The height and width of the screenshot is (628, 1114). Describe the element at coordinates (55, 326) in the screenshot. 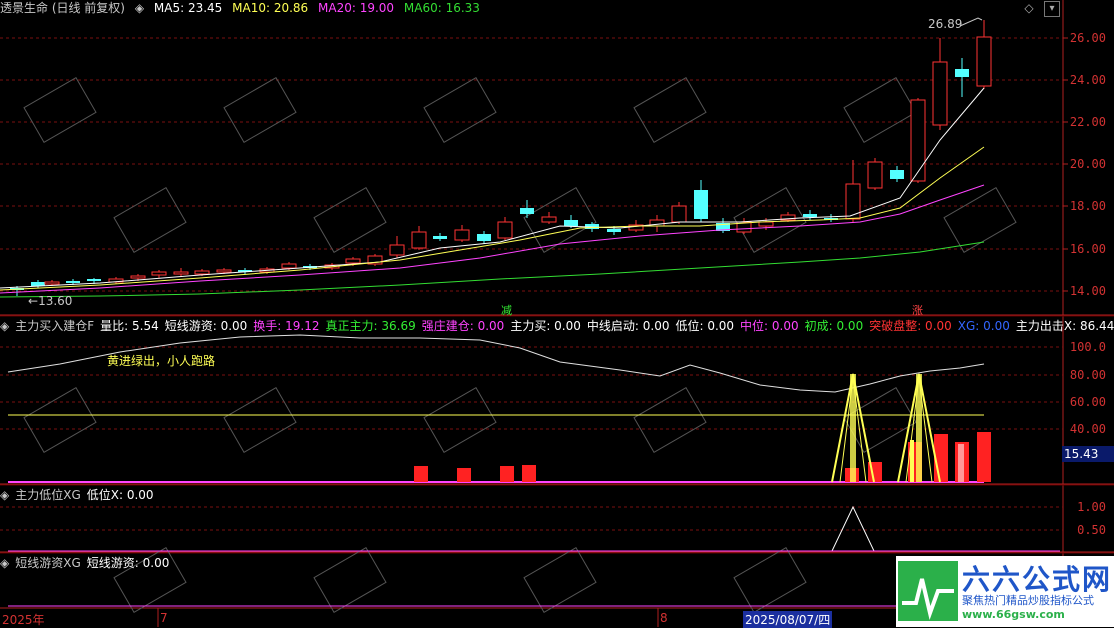

I see `panel2-field-0: 主力买入建仓F` at that location.